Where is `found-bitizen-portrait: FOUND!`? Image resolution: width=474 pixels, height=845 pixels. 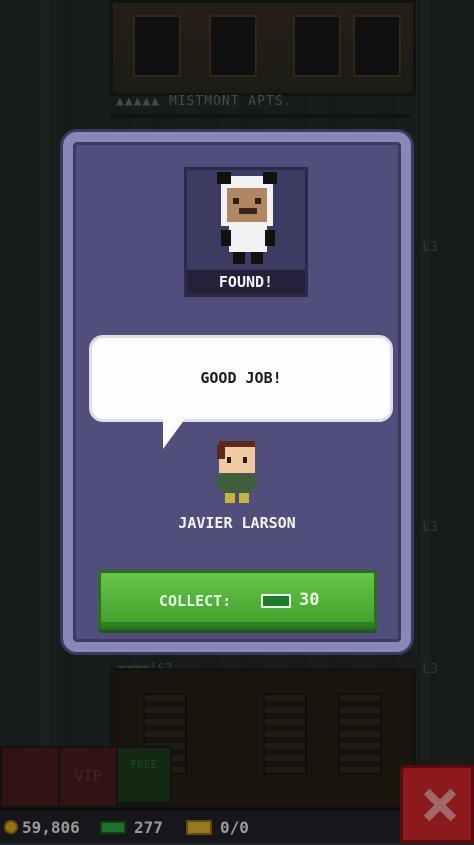 found-bitizen-portrait: FOUND! is located at coordinates (246, 232).